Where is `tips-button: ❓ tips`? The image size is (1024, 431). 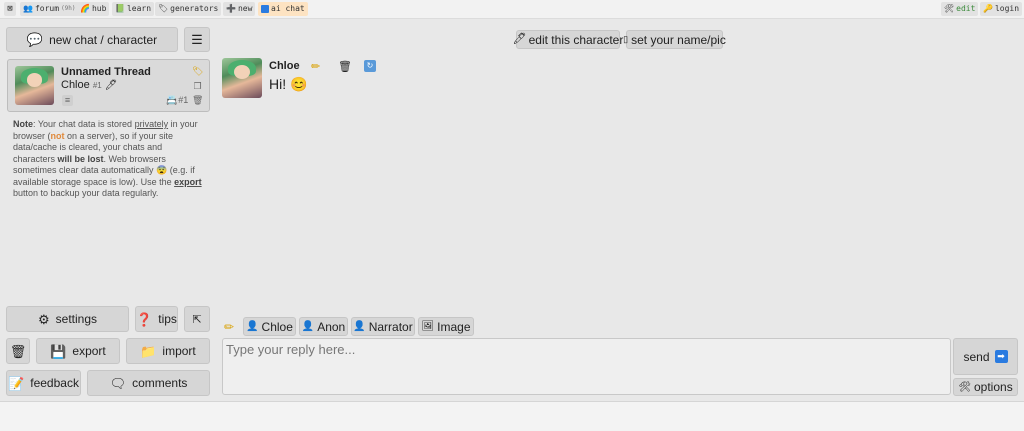
tips-button: ❓ tips is located at coordinates (156, 319).